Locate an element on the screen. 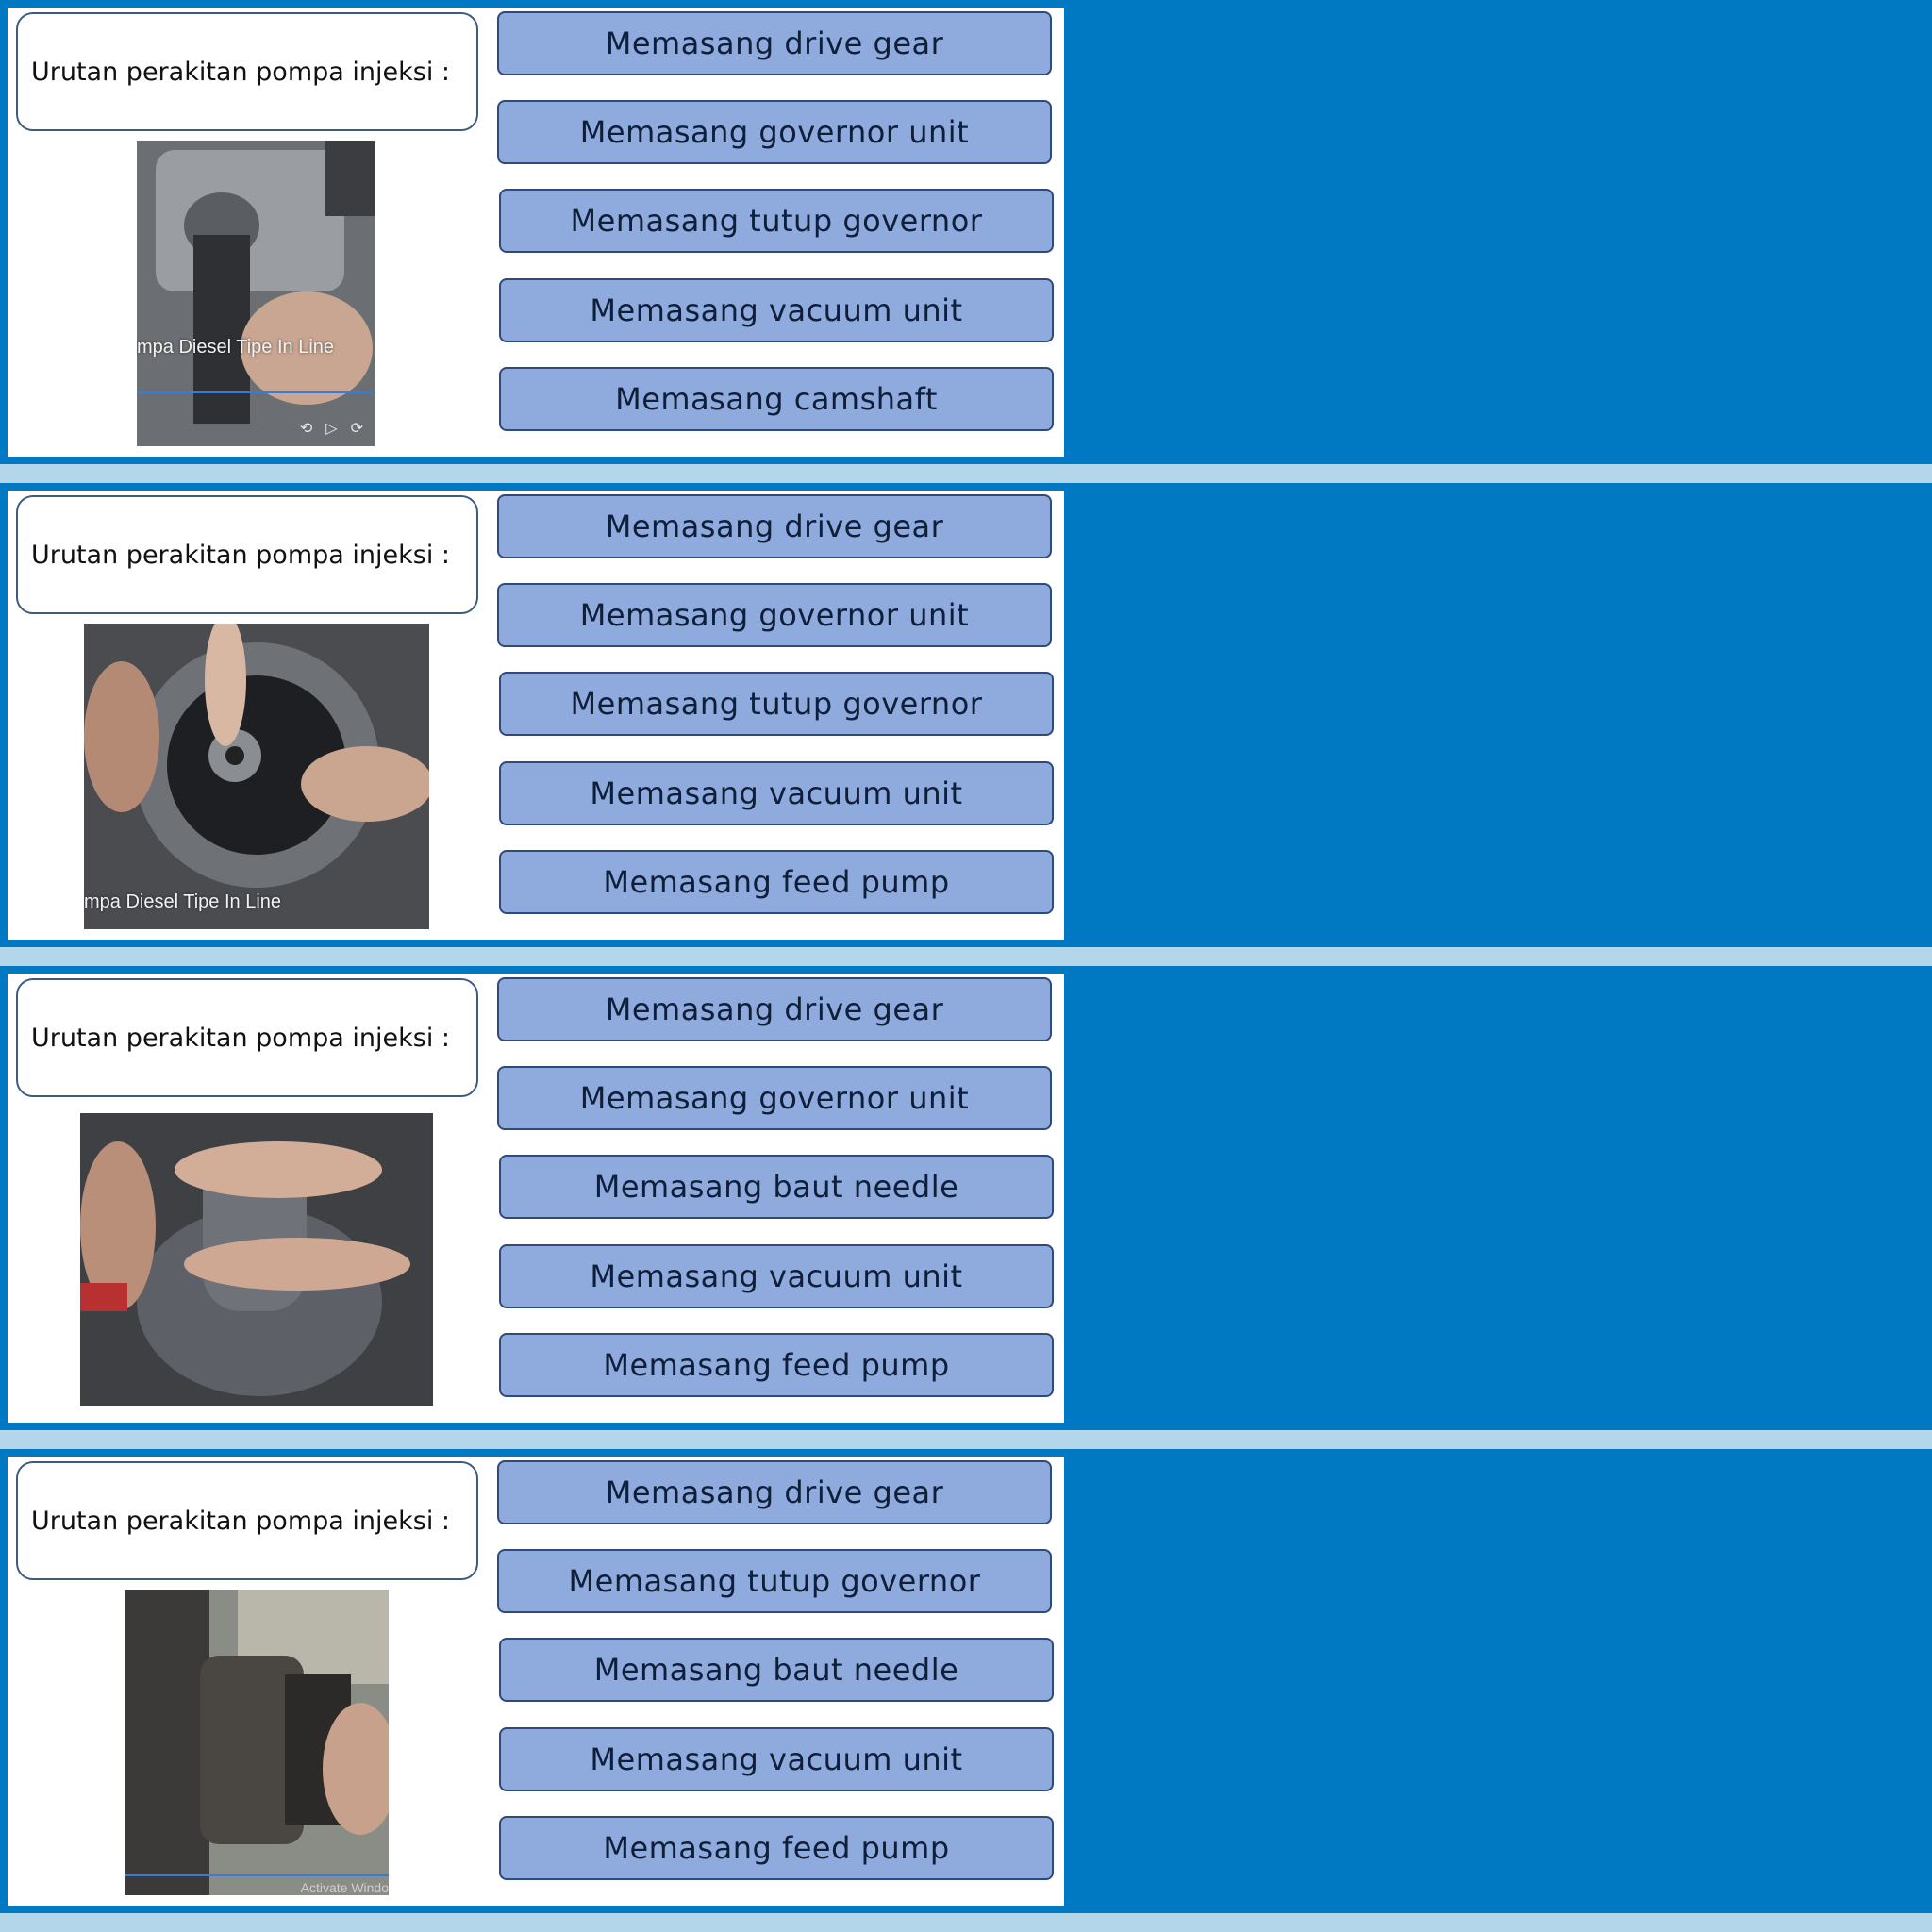 This screenshot has width=1932, height=1932. rewind-icon: ⟲ is located at coordinates (306, 428).